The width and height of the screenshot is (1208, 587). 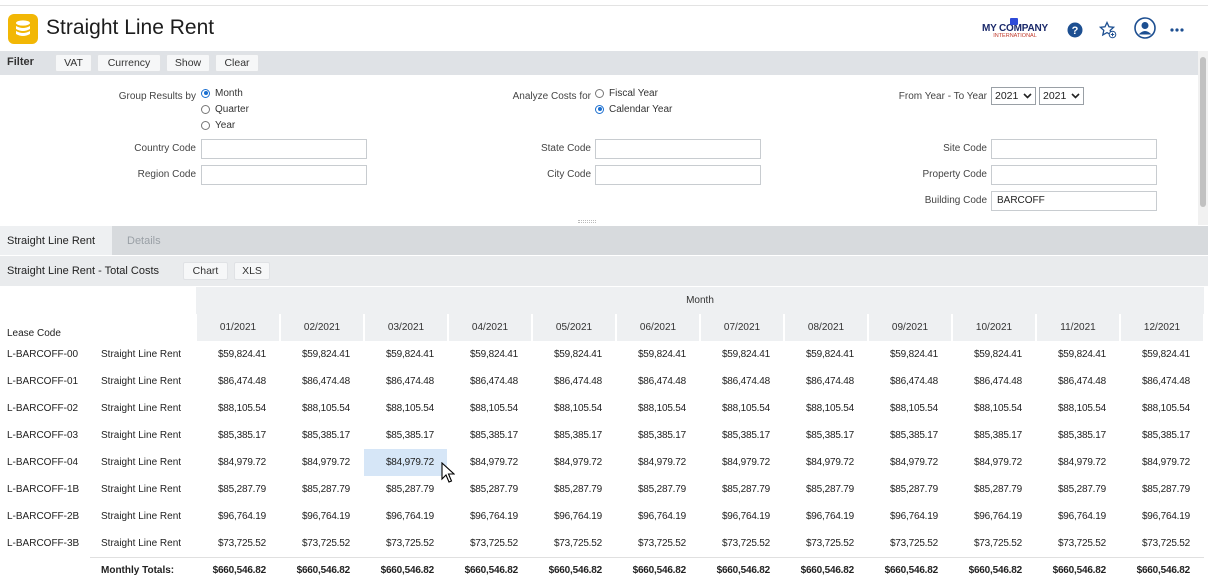 I want to click on scrollbar-thumb, so click(x=1203, y=132).